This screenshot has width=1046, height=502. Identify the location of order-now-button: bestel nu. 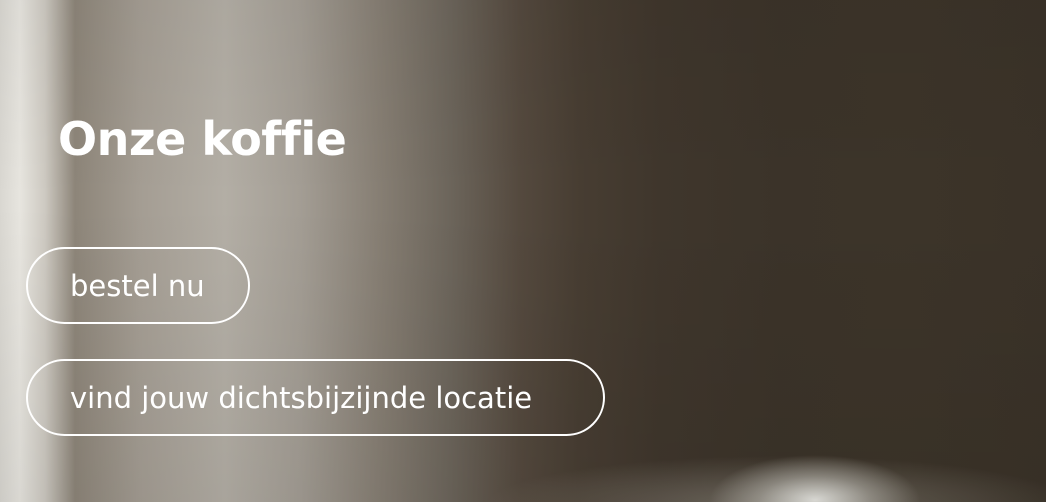
(138, 285).